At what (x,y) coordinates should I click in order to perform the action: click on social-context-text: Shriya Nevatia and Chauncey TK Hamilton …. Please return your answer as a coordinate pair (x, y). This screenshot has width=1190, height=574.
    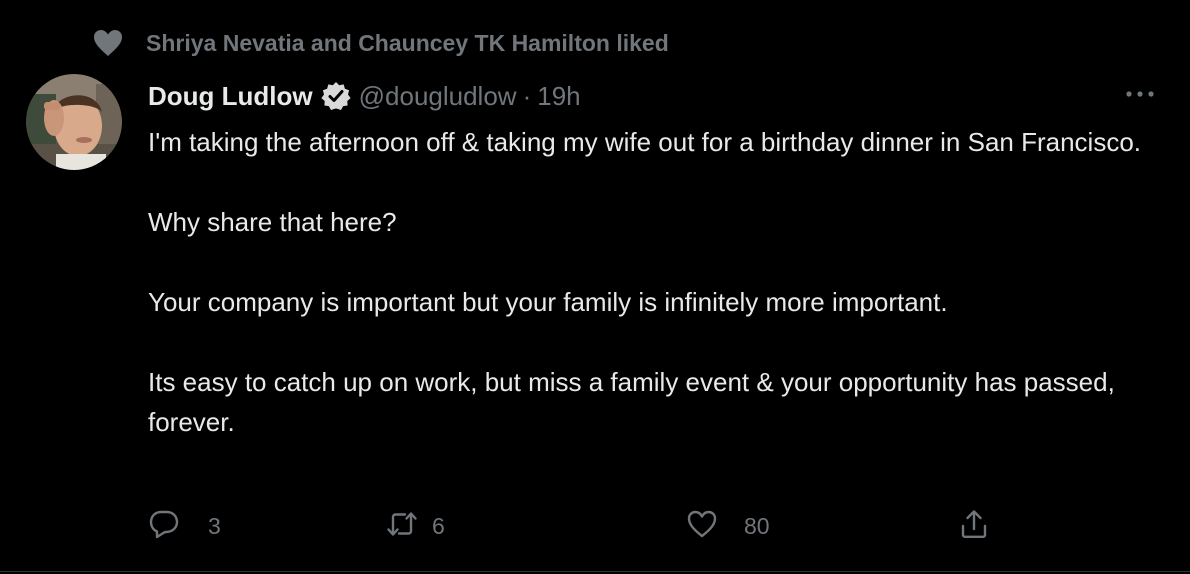
    Looking at the image, I should click on (407, 43).